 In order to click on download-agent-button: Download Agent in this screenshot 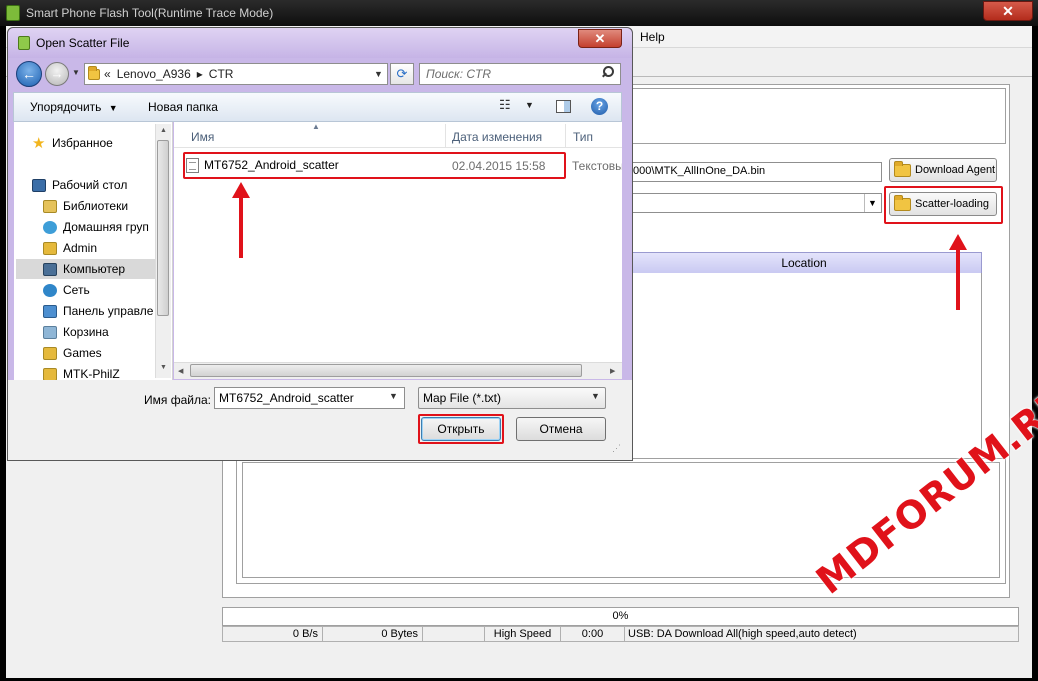, I will do `click(943, 170)`.